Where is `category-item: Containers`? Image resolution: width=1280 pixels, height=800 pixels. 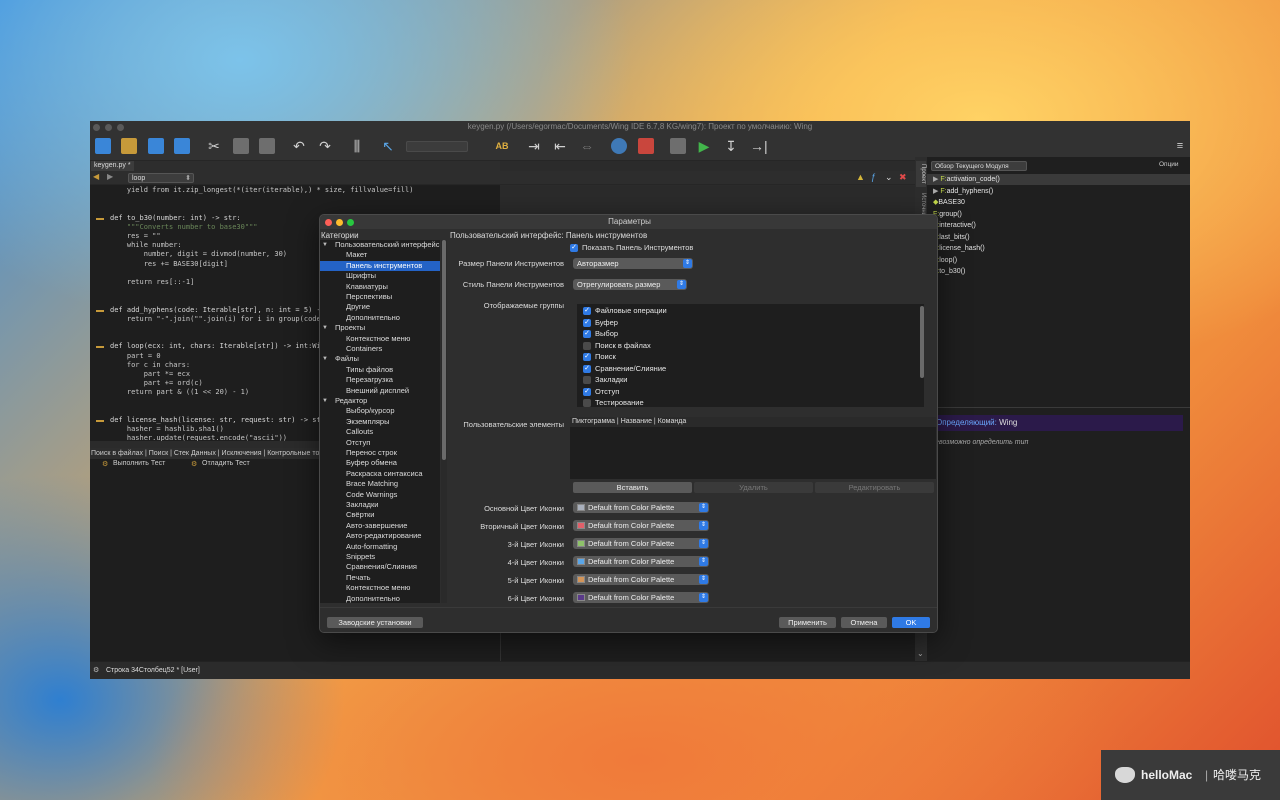
category-item: Containers is located at coordinates (380, 349).